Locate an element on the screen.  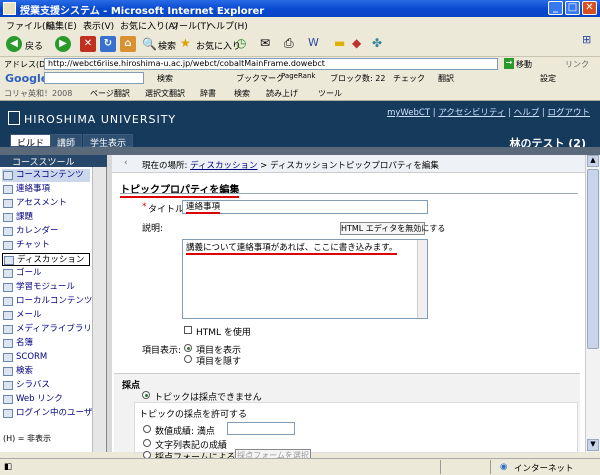
display-hide-label: 項目を隠す is located at coordinates (219, 362).